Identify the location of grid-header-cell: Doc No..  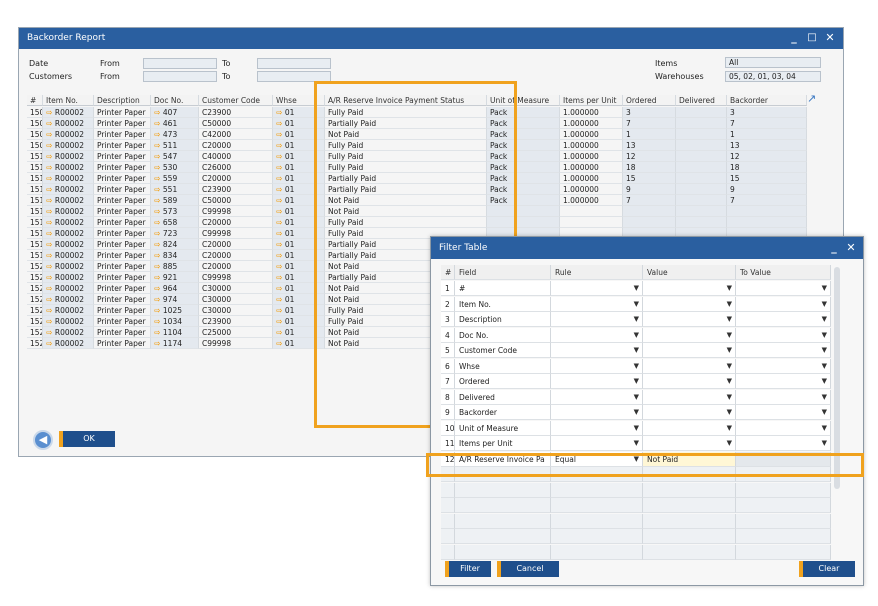
(175, 100).